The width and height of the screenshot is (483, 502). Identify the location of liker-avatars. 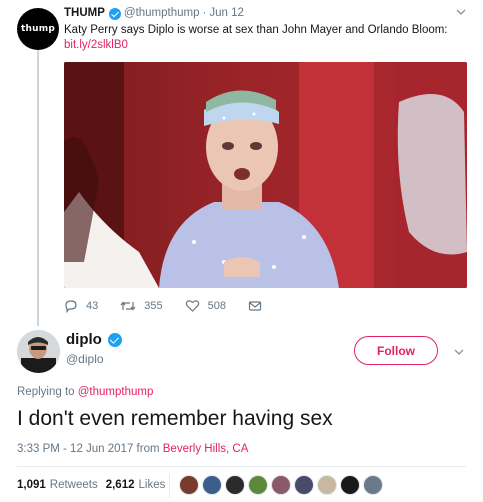
(282, 485).